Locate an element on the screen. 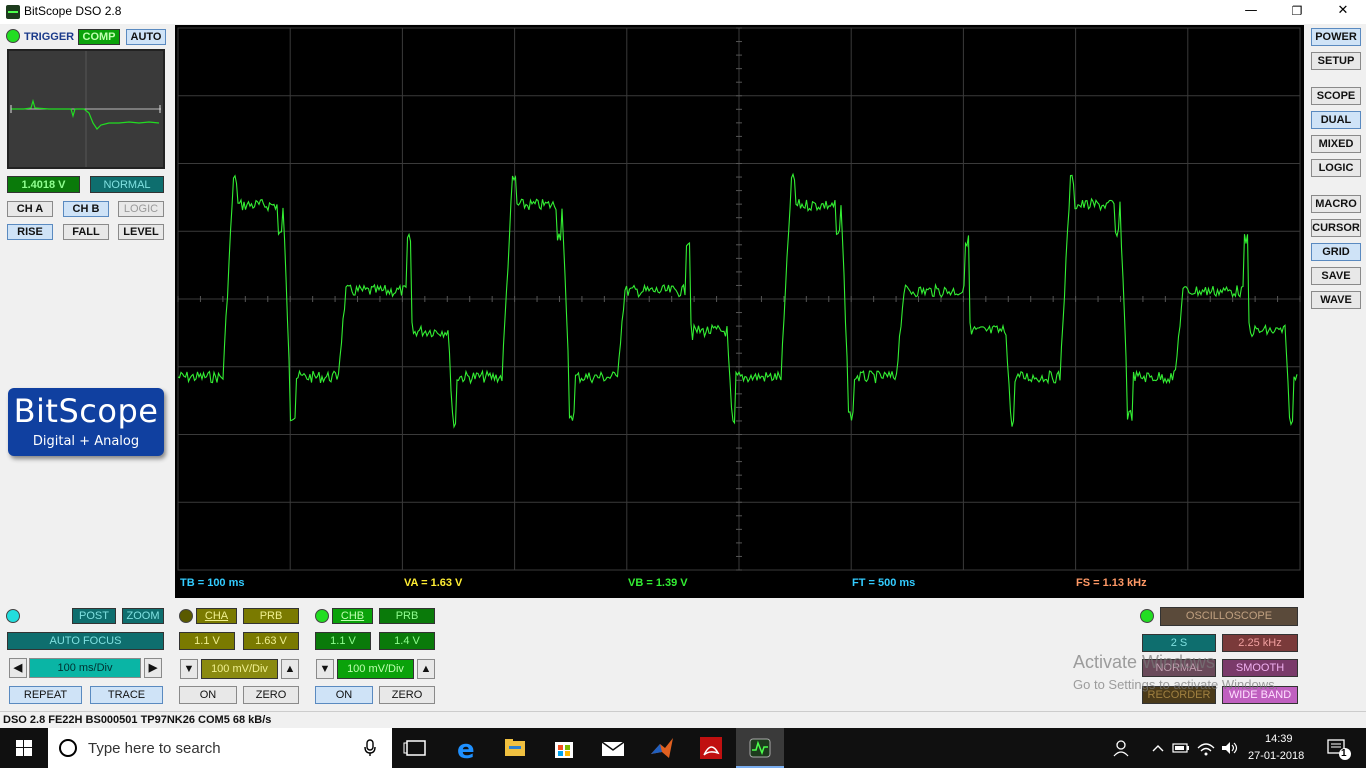 The height and width of the screenshot is (768, 1366). activate-windows-subtitle: Go to Settings to activate Windows. is located at coordinates (1176, 684).